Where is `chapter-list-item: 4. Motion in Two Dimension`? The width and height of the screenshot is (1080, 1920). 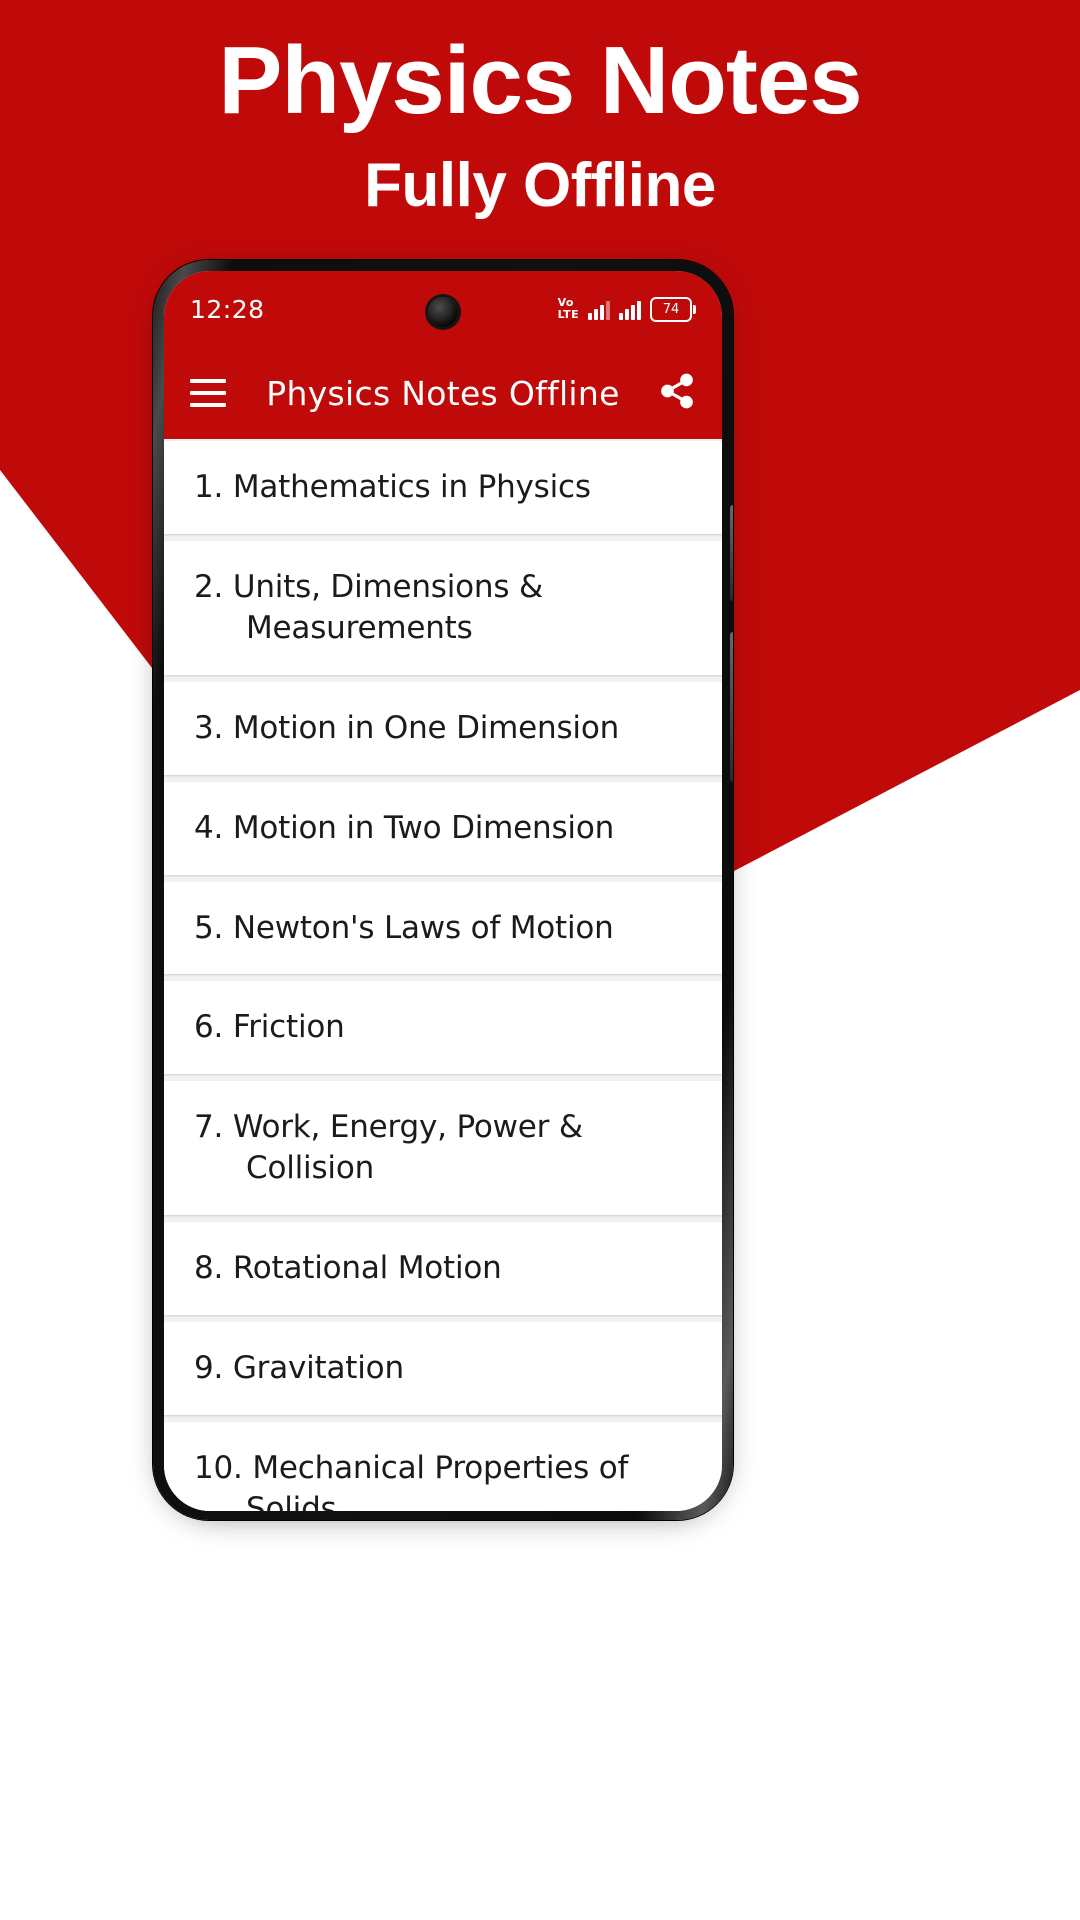
chapter-list-item: 4. Motion in Two Dimension is located at coordinates (443, 828).